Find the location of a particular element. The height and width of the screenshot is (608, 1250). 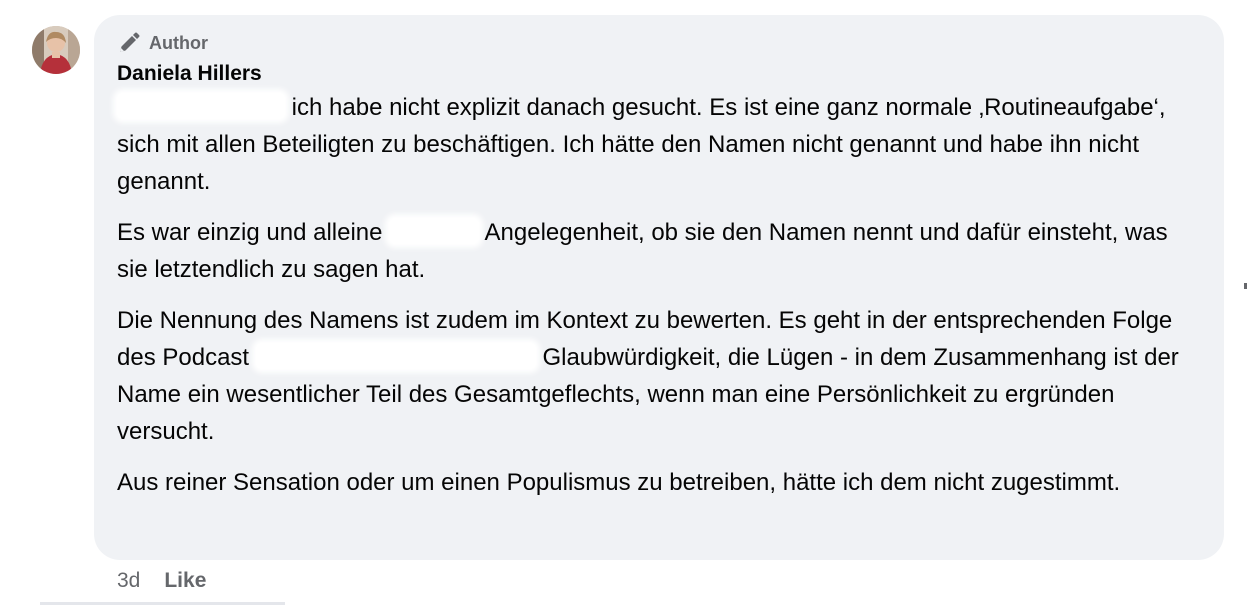

author-badge-label: Author is located at coordinates (178, 42).